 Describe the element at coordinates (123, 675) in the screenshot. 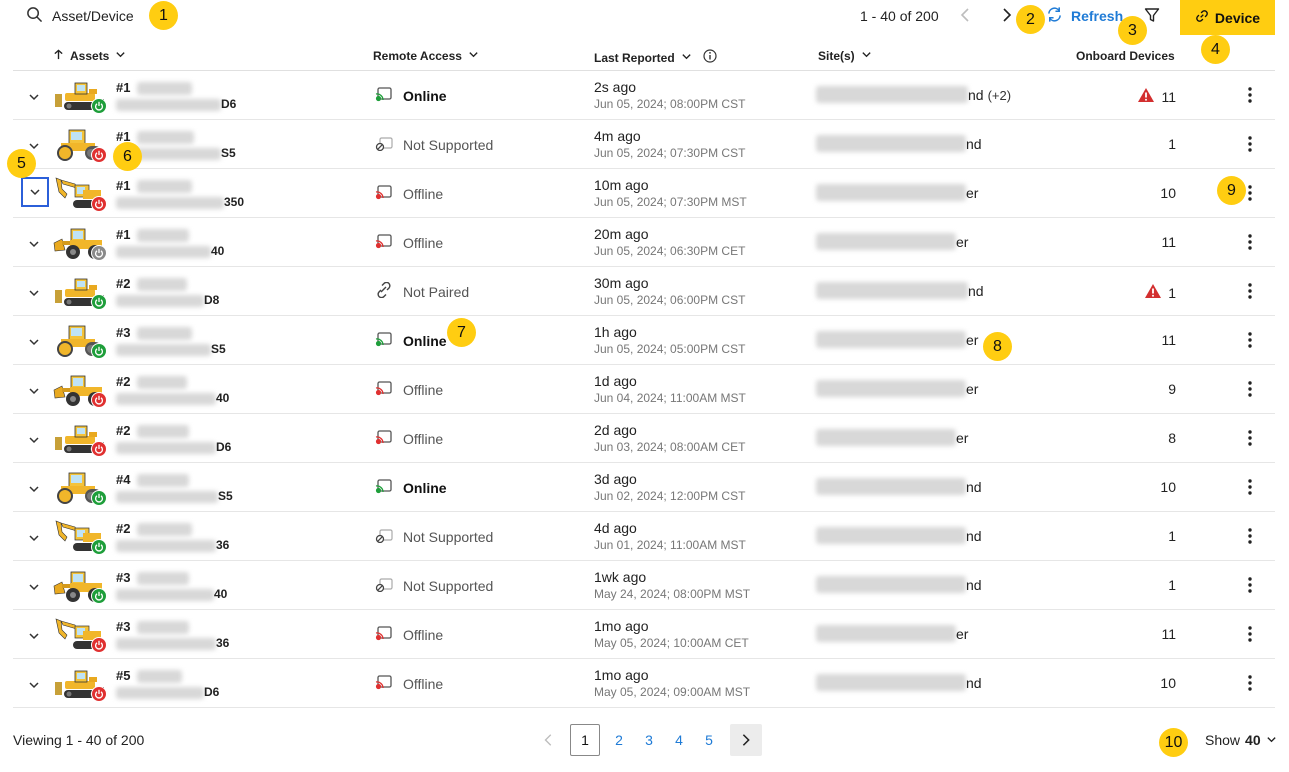

I see `asset-number: #5` at that location.